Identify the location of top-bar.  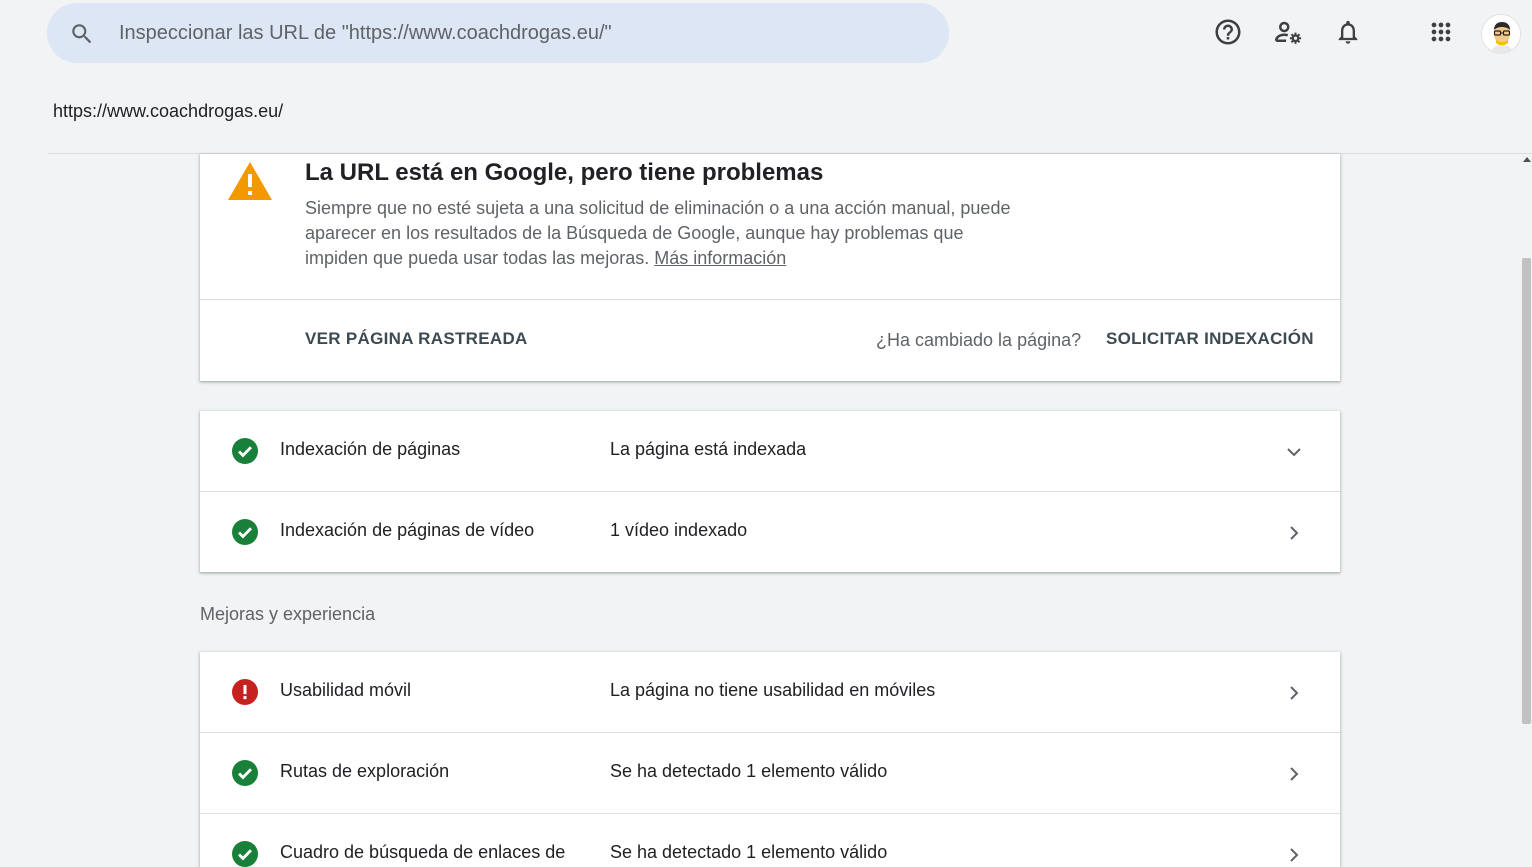
(766, 33).